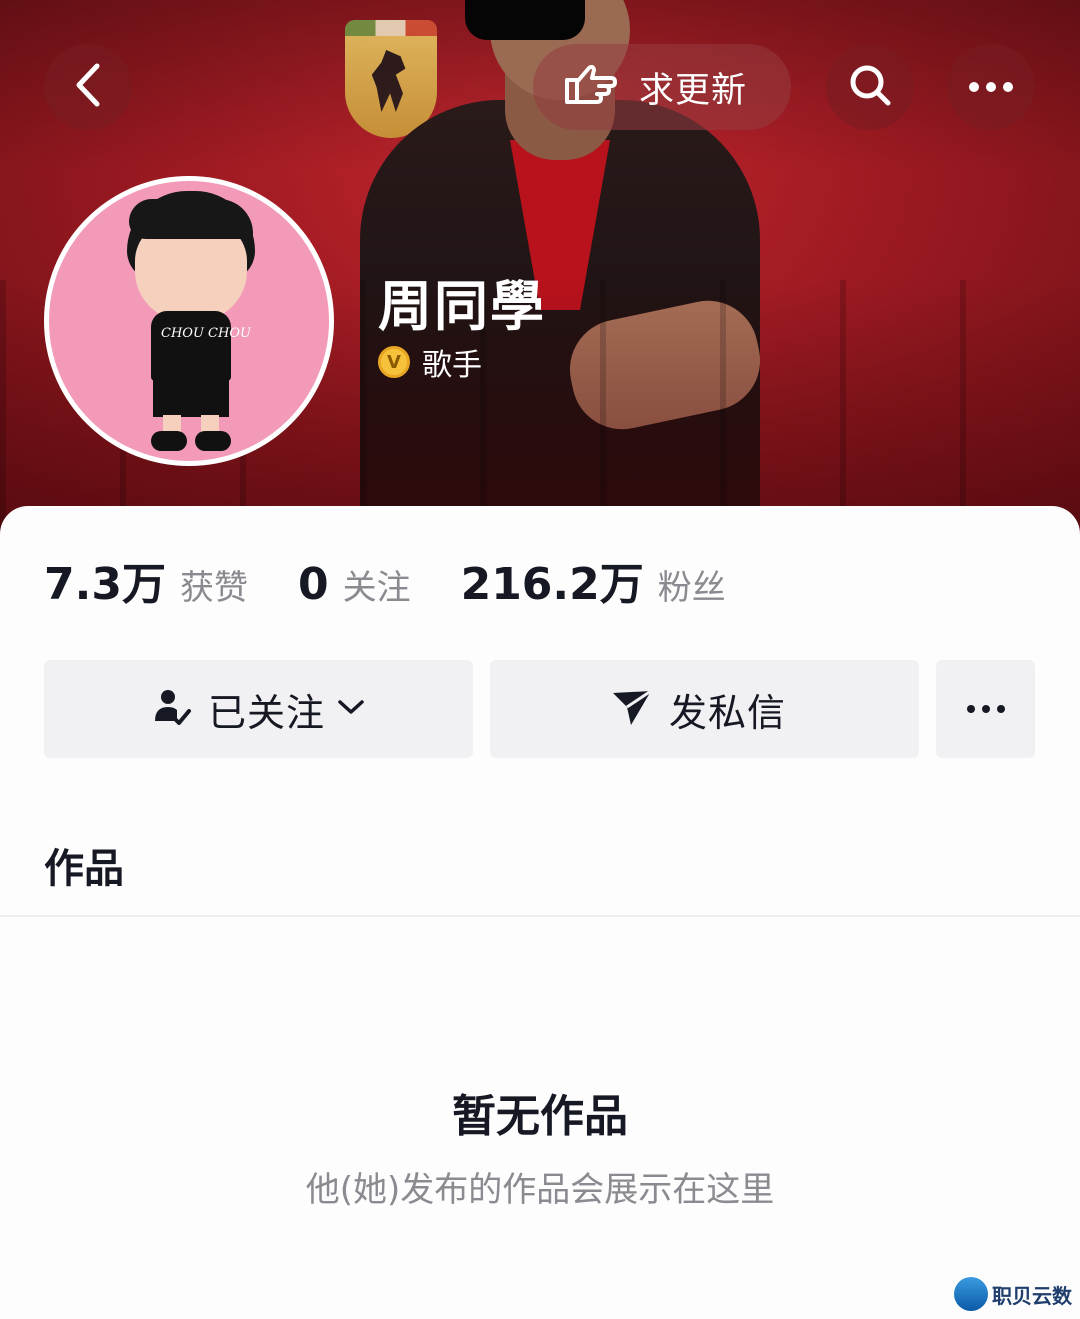 This screenshot has width=1080, height=1319. I want to click on action-more-button, so click(985, 709).